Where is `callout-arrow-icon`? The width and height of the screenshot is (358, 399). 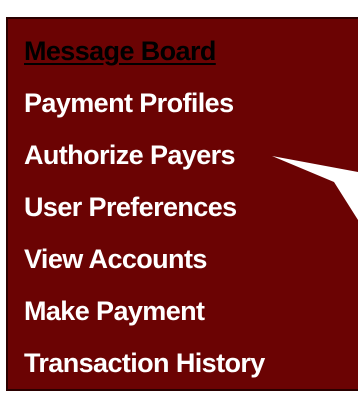 callout-arrow-icon is located at coordinates (315, 188).